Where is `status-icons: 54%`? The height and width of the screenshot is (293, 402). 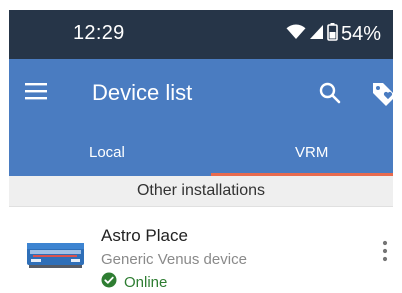 status-icons: 54% is located at coordinates (333, 34).